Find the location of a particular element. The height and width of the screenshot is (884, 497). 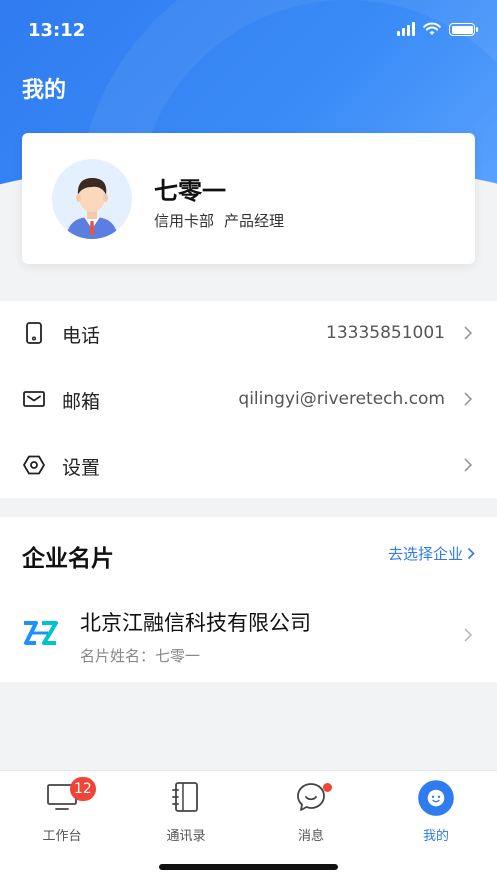

select-company-label: 去选择企业 is located at coordinates (425, 554).